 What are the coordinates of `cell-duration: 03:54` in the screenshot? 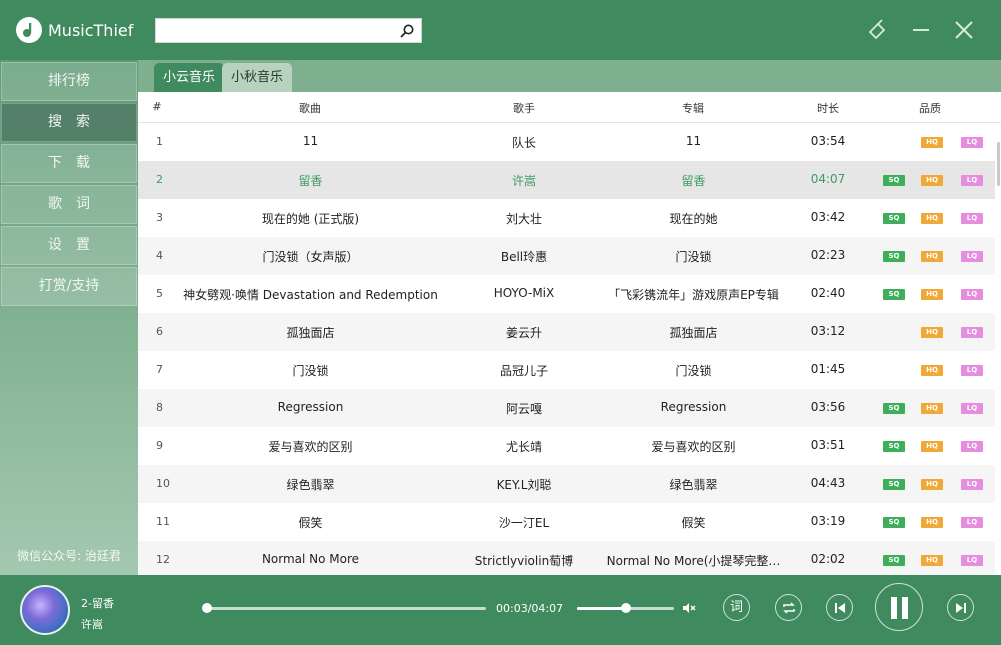 It's located at (828, 141).